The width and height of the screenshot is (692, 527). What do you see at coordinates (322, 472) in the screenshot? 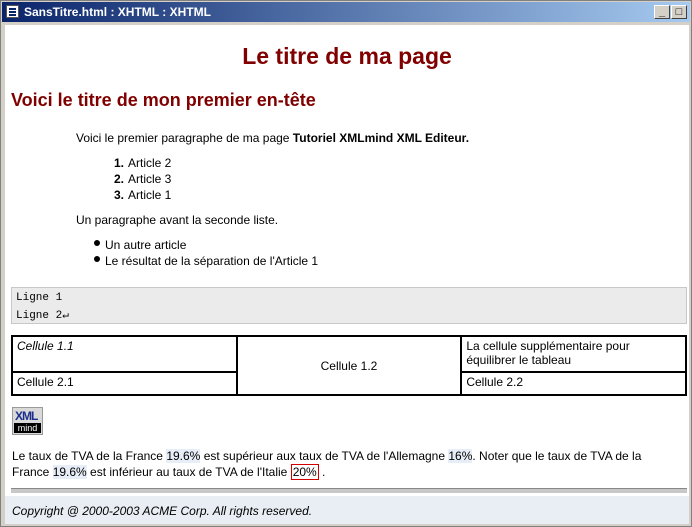
I see `vat-text: .` at bounding box center [322, 472].